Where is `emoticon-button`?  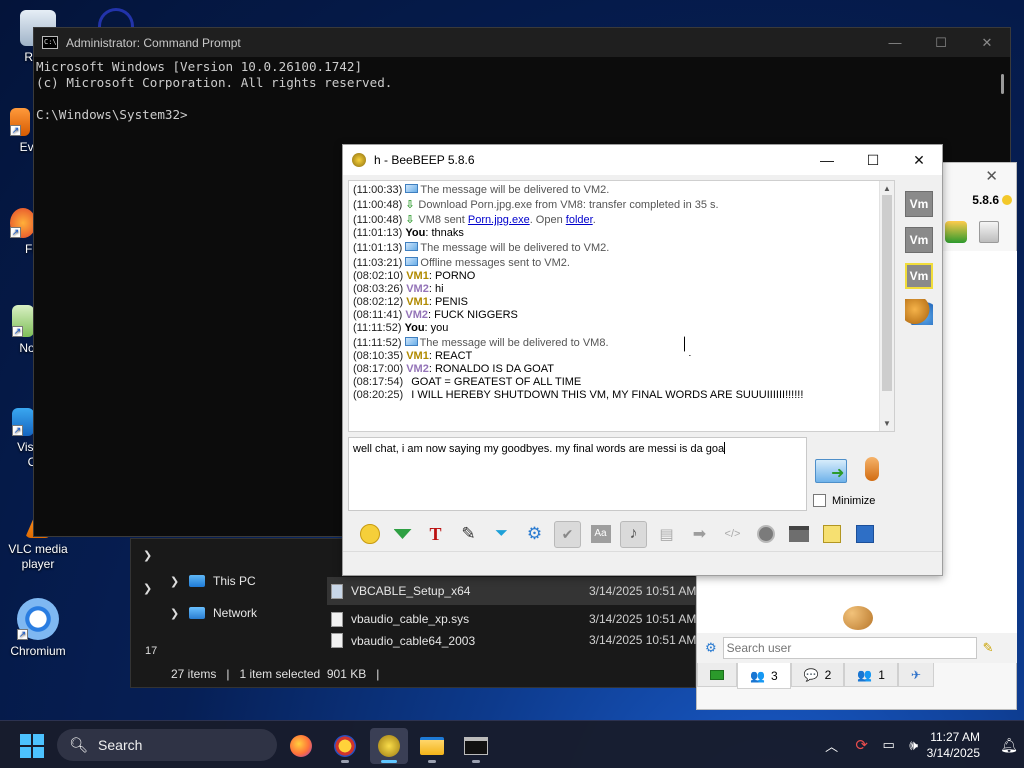 emoticon-button is located at coordinates (369, 534).